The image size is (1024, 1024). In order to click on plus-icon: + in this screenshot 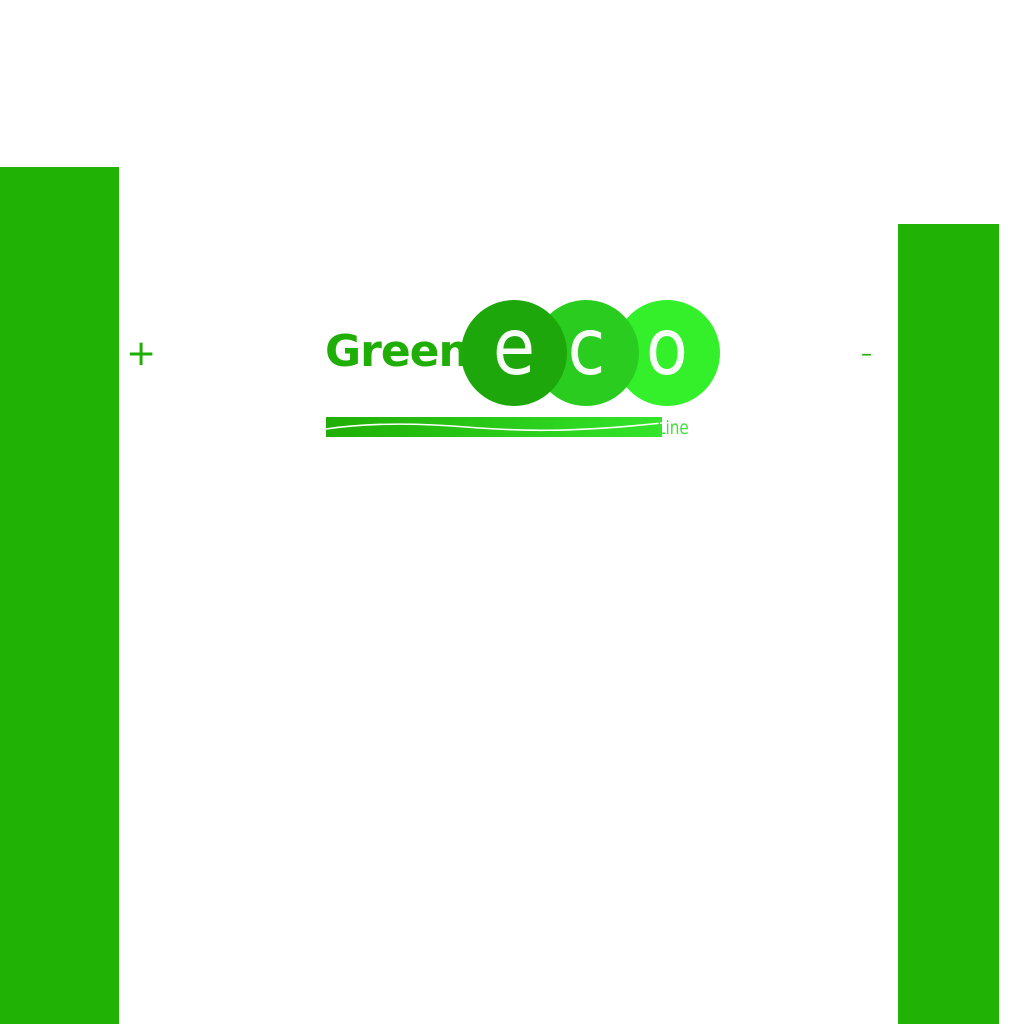, I will do `click(141, 353)`.